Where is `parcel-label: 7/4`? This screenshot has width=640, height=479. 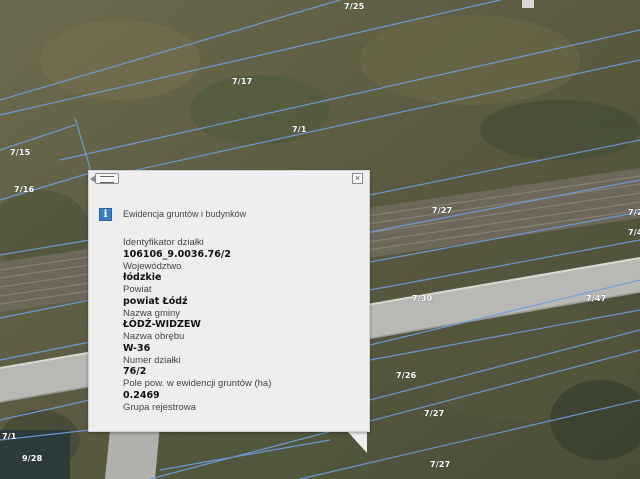 parcel-label: 7/4 is located at coordinates (634, 232).